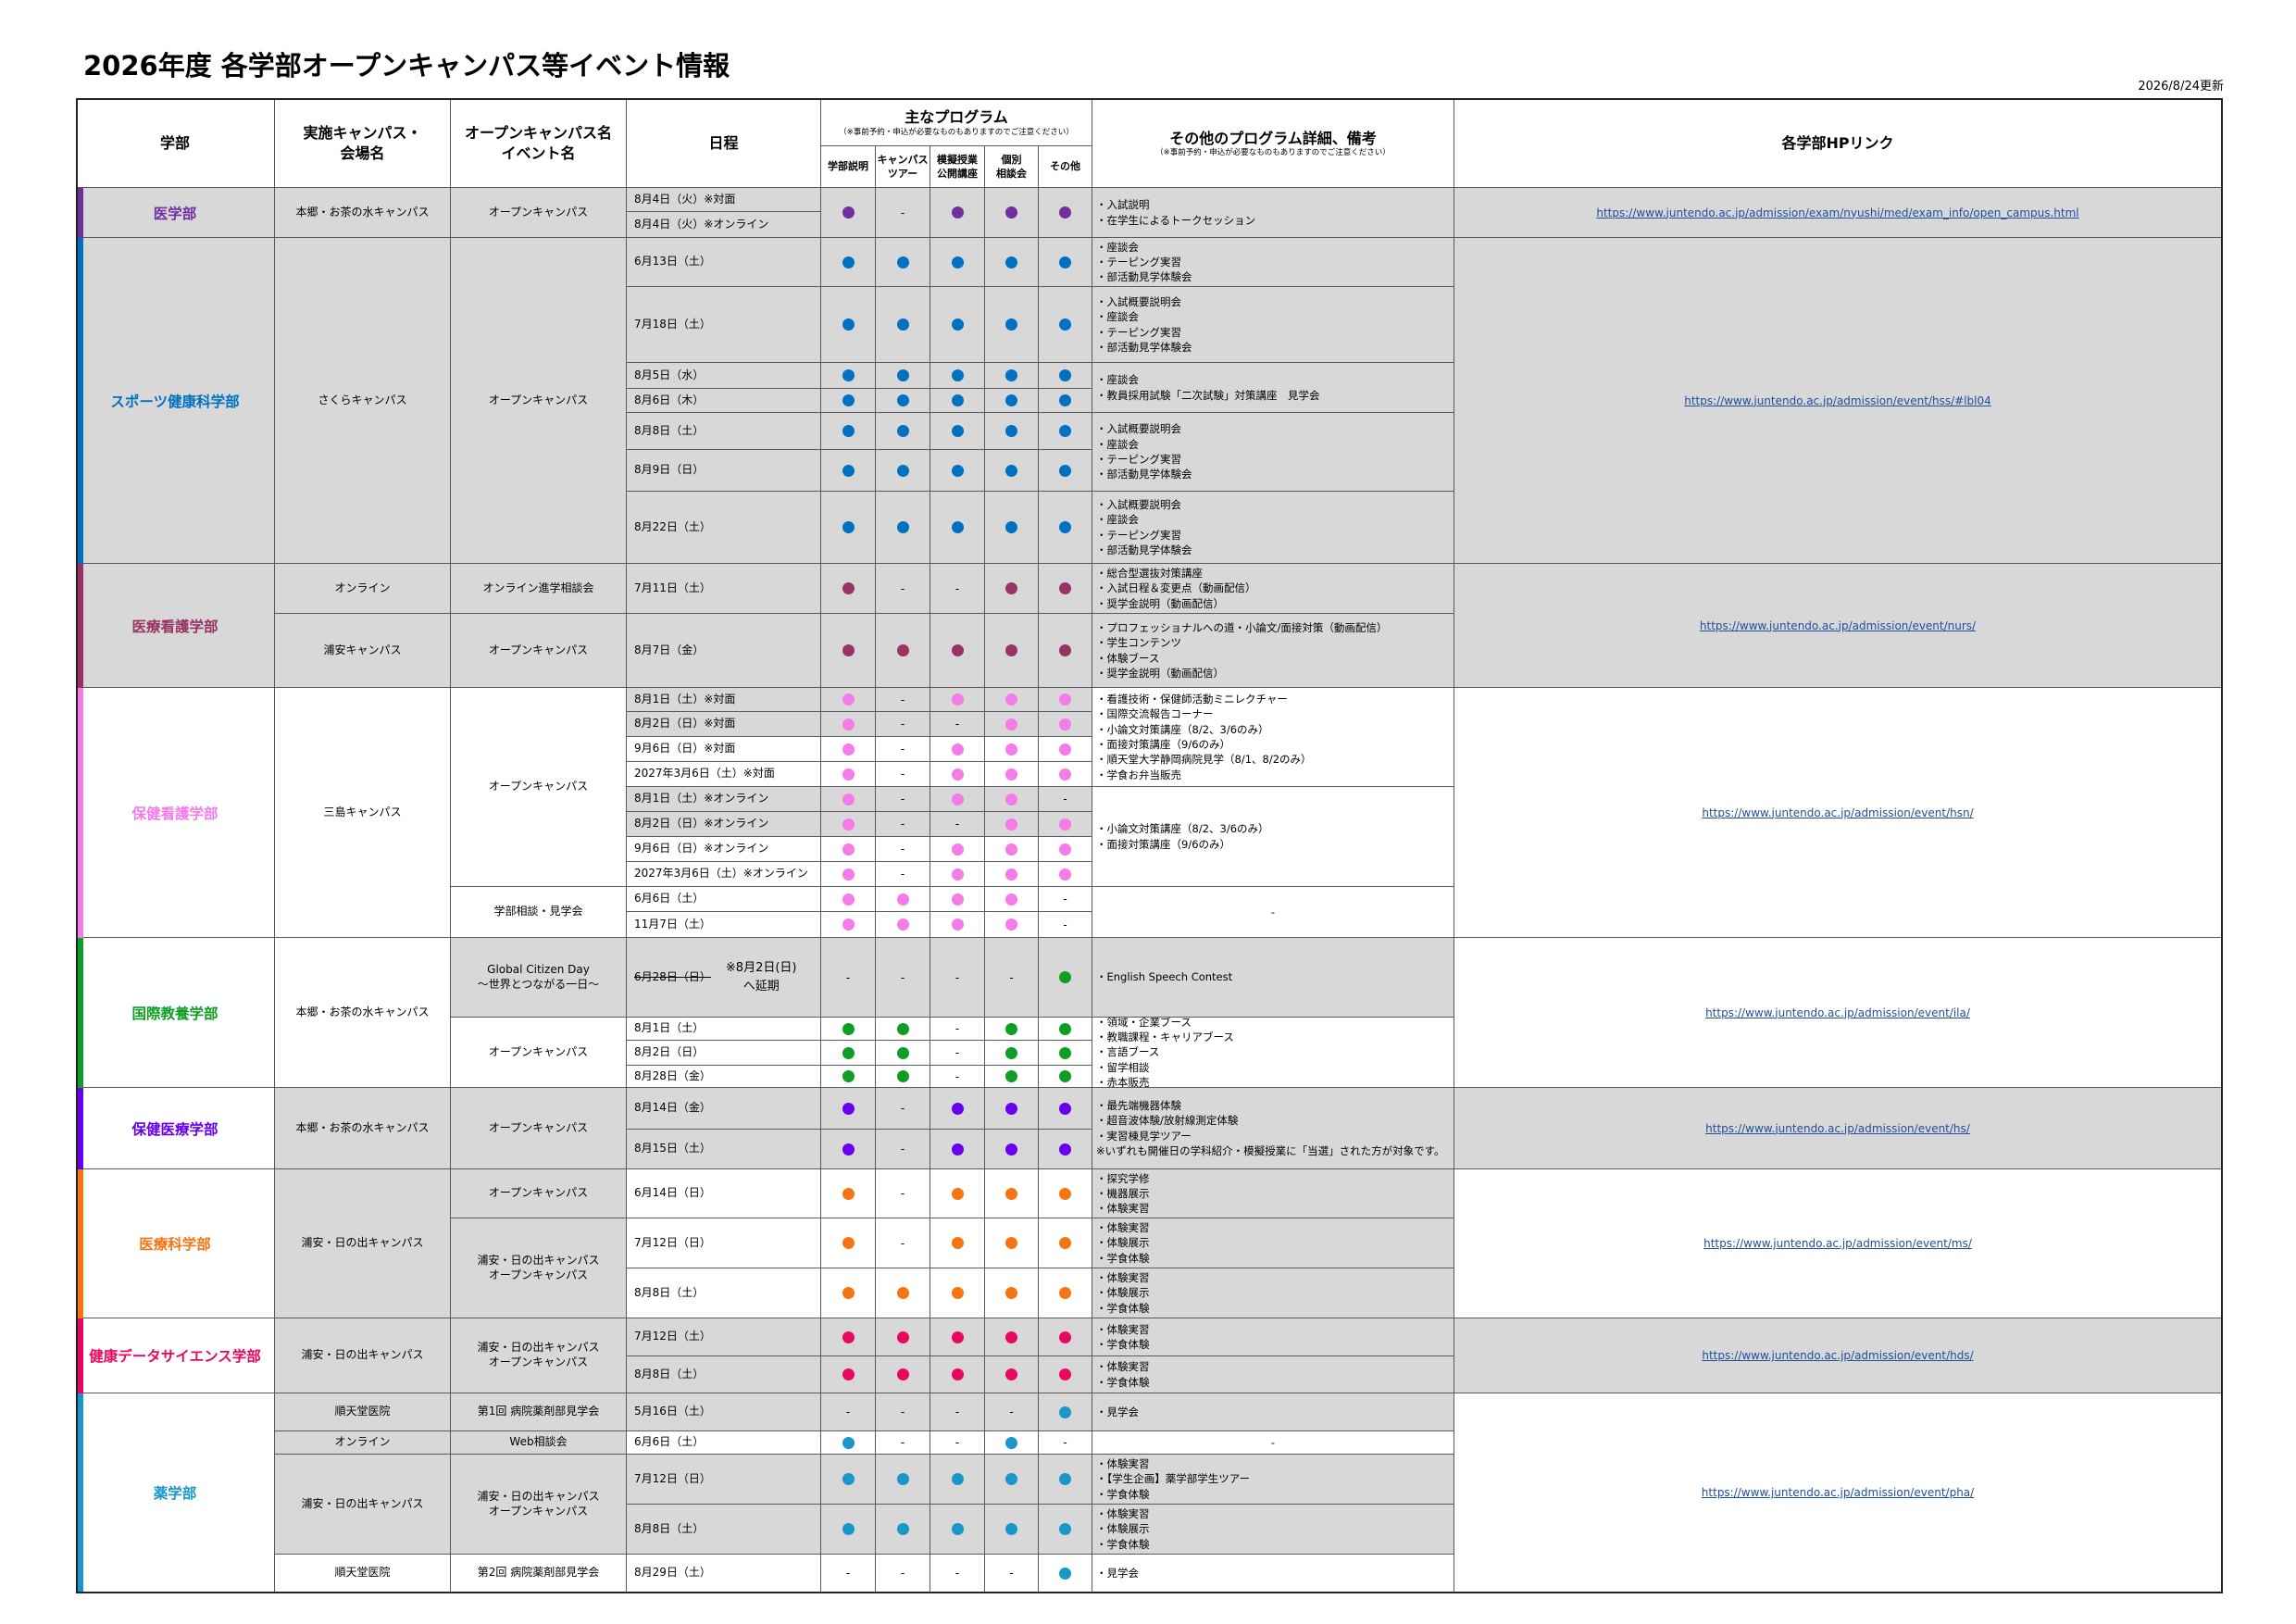 Image resolution: width=2296 pixels, height=1624 pixels. I want to click on header-event-label: オープンキャンパス名 イベント名, so click(538, 143).